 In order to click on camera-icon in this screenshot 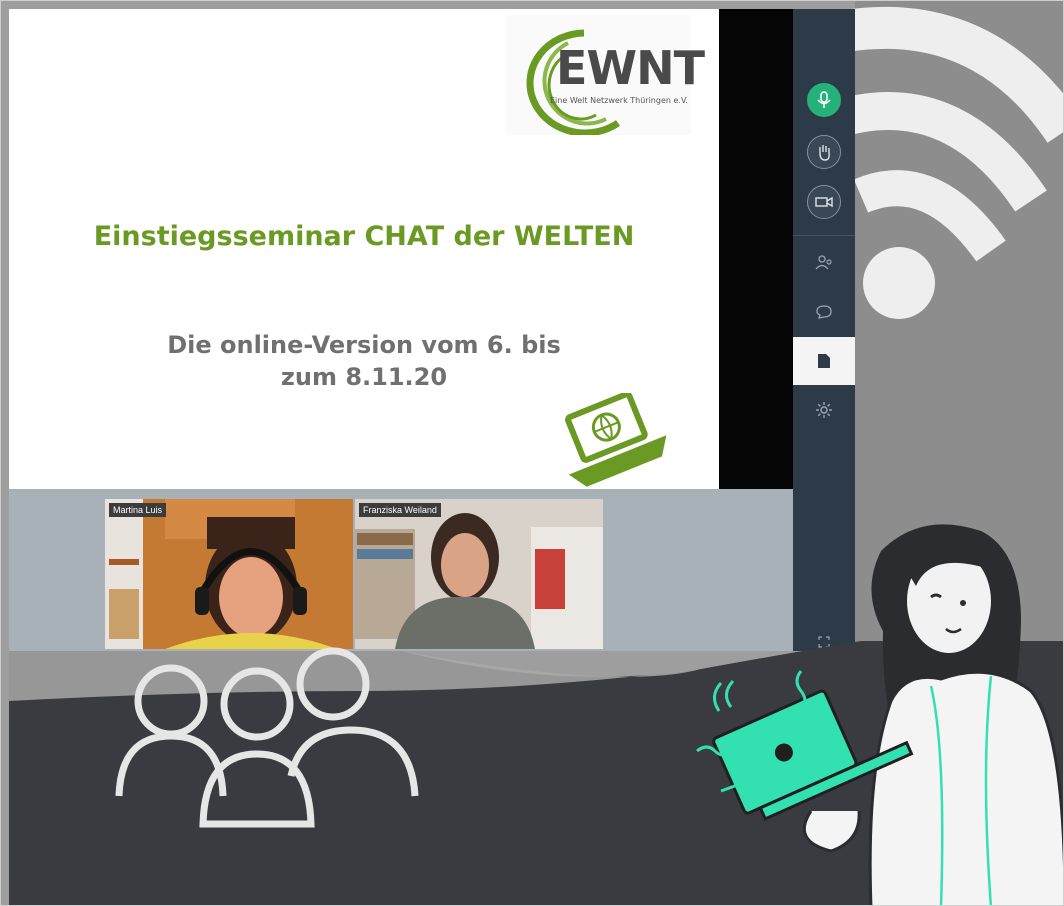, I will do `click(824, 202)`.